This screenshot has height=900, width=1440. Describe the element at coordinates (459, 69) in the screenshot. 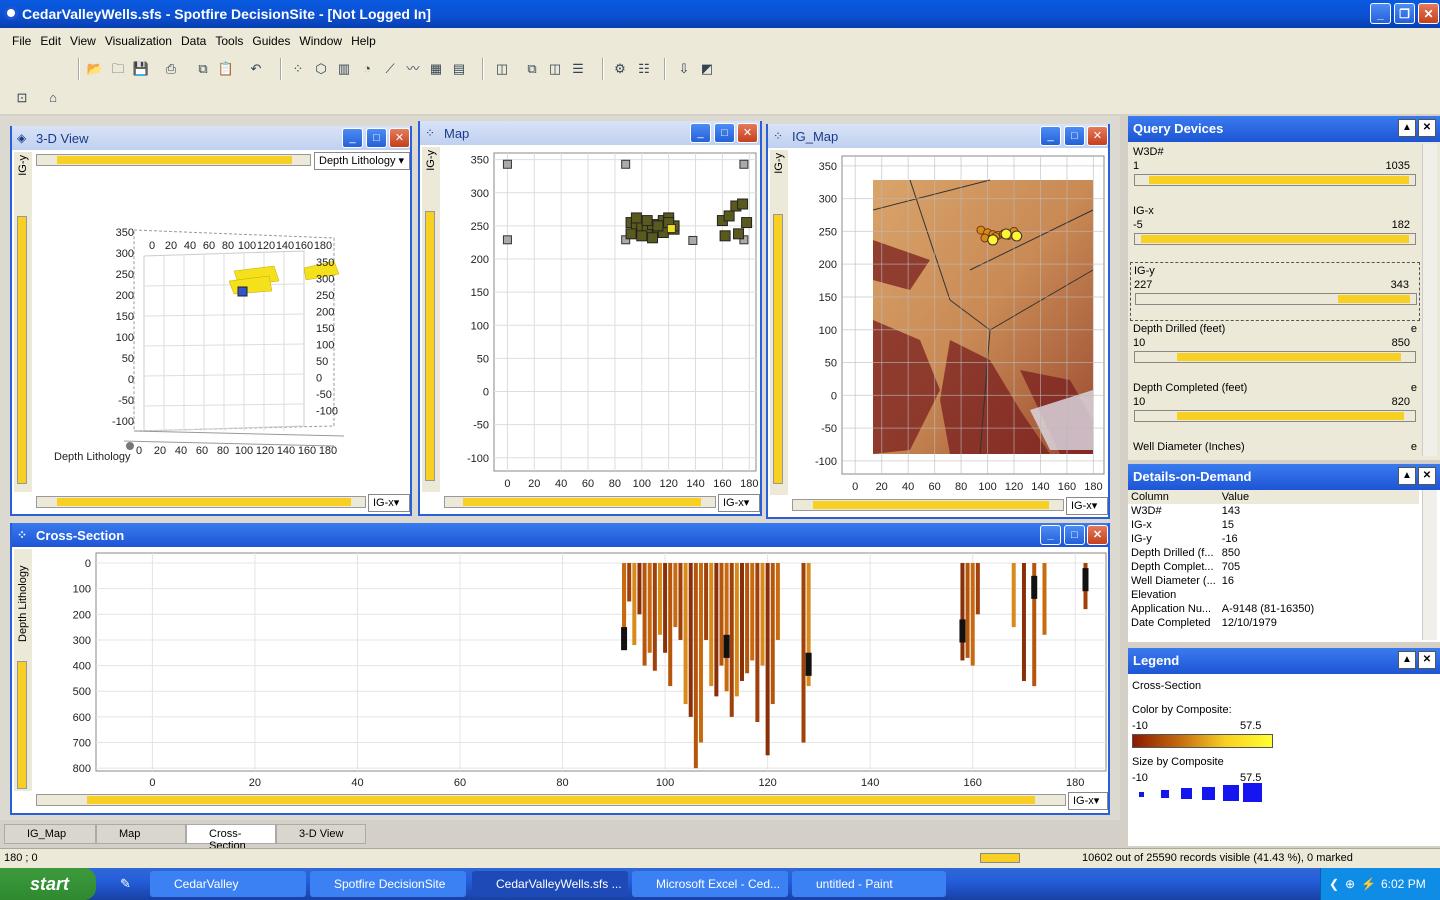

I see `table-icon: ▤` at that location.